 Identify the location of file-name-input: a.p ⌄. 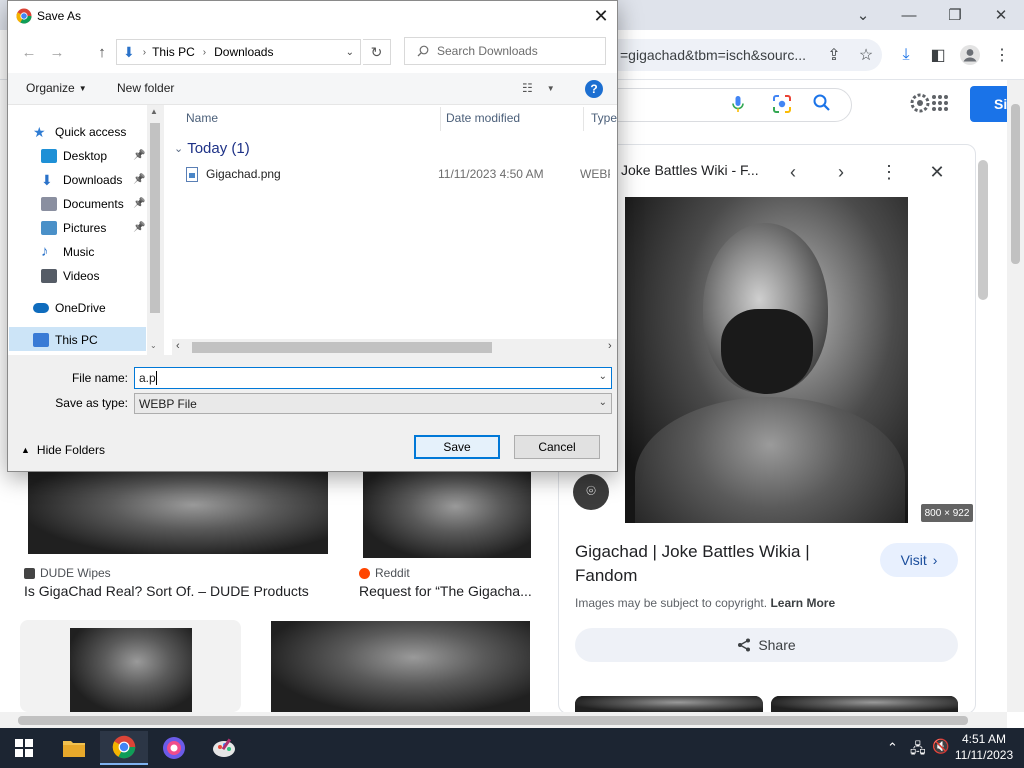
(373, 378).